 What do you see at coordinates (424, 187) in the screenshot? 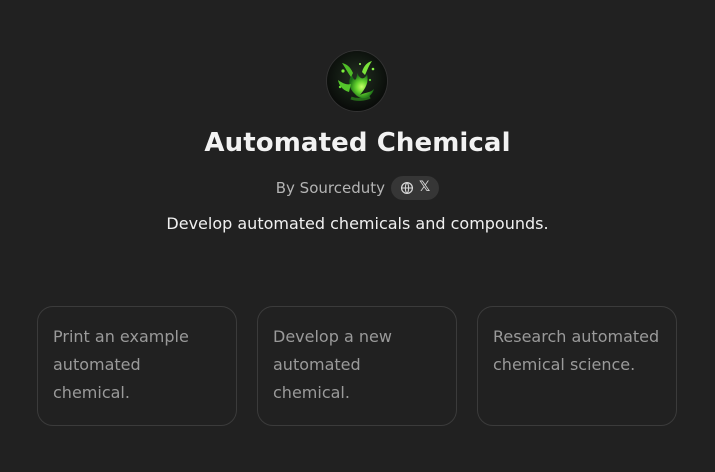
I see `x-logo-icon: 𝕏` at bounding box center [424, 187].